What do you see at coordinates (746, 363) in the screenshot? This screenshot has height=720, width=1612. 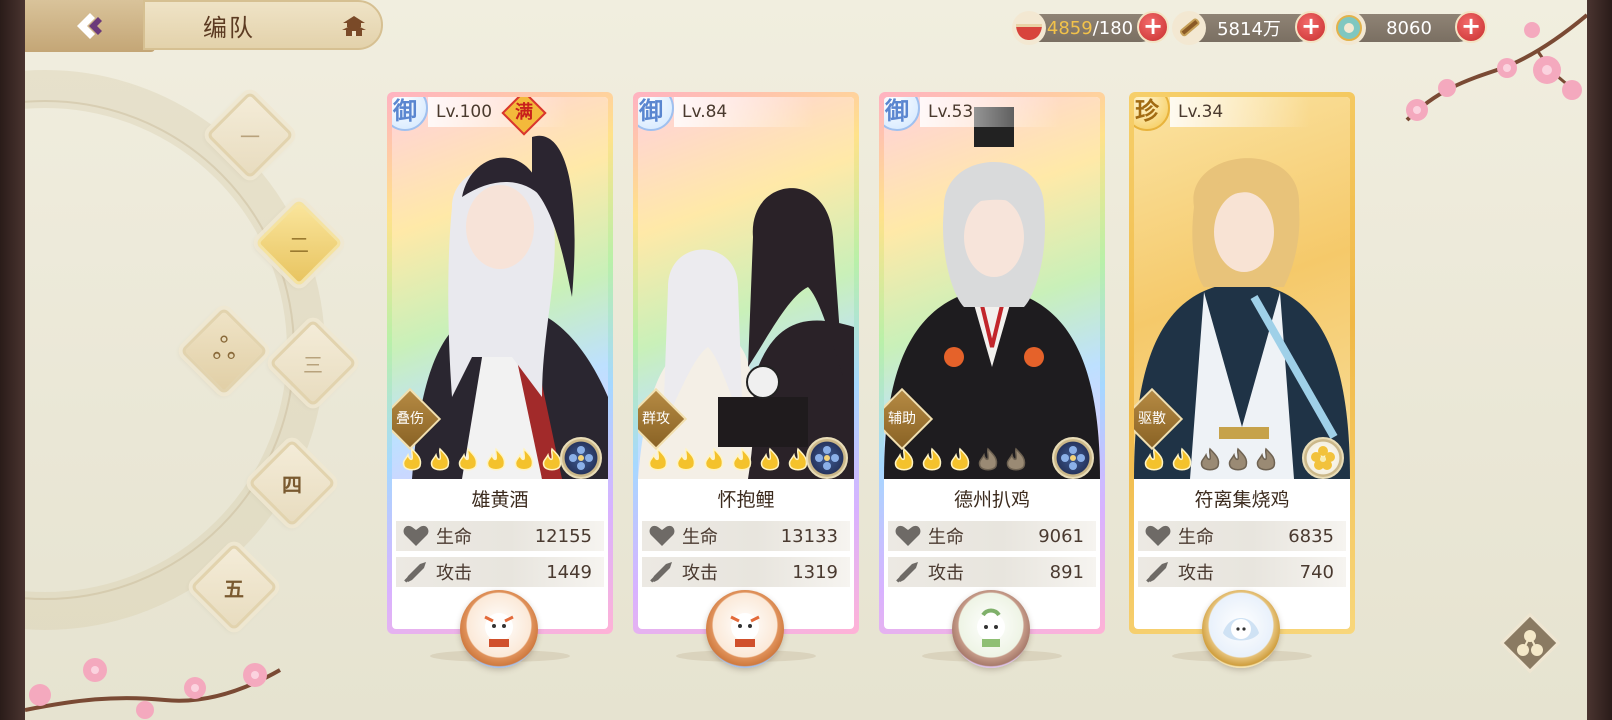 I see `food-soul-card-2: 御 Lv.84 群攻 怀抱鲤 生命 13133 攻击 1319` at bounding box center [746, 363].